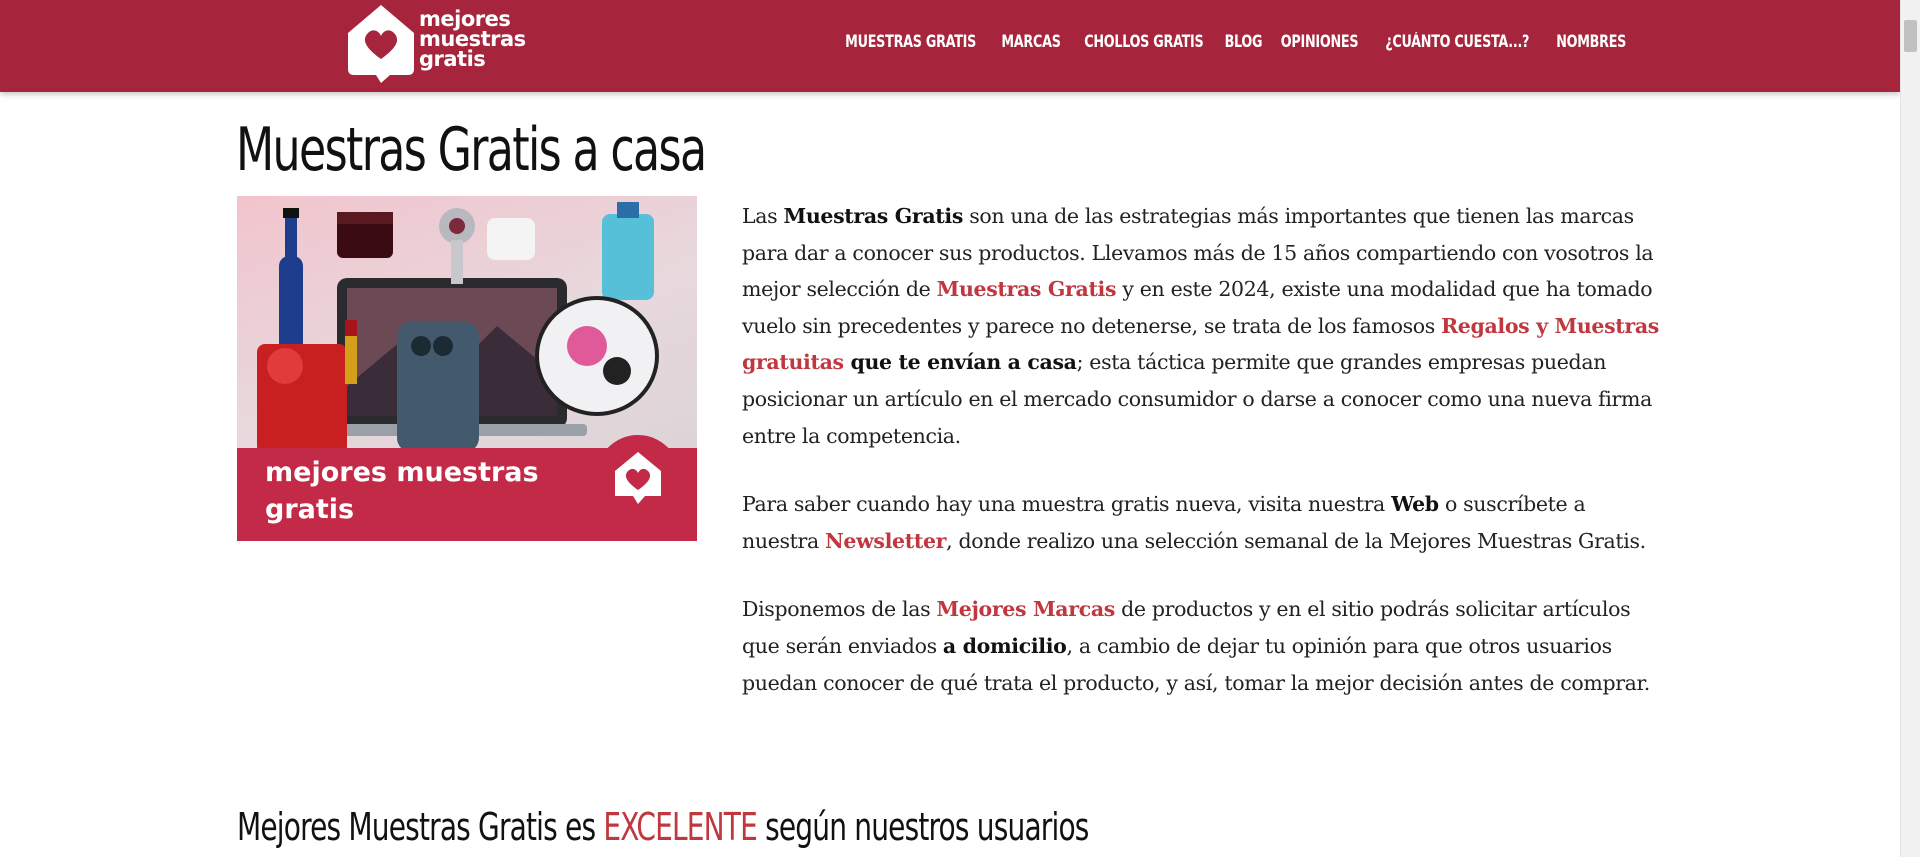  I want to click on hero-band-text: mejores muestras gratis, so click(402, 491).